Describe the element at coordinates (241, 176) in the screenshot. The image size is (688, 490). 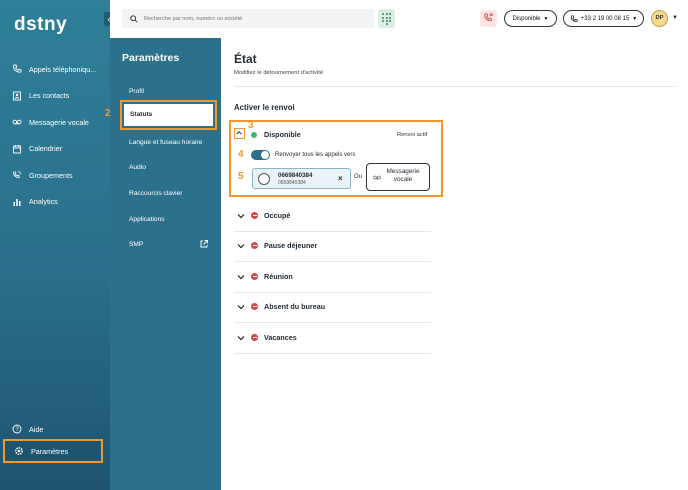
I see `annotation-5: 5` at that location.